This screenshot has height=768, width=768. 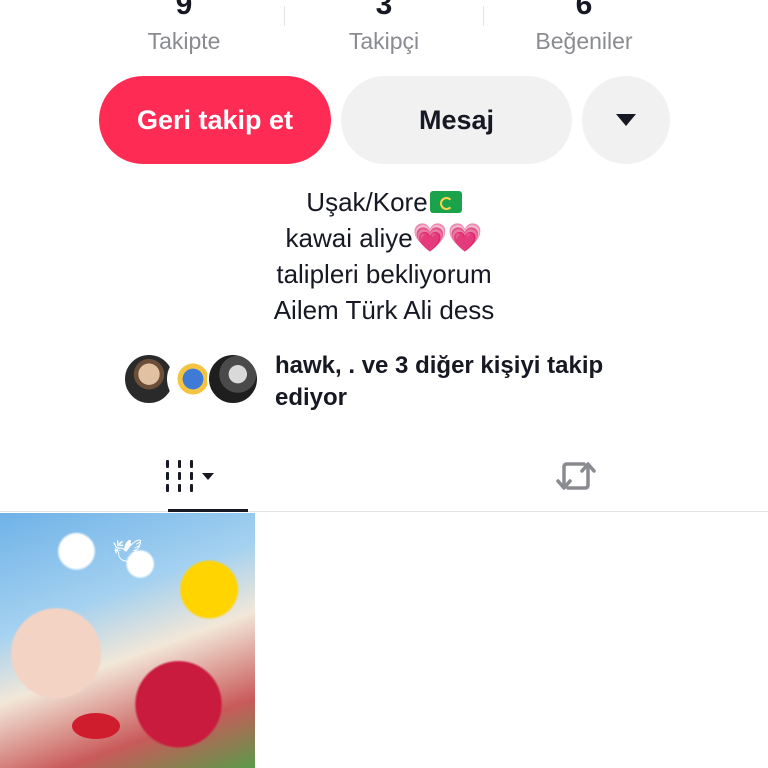 I want to click on green-flag-icon, so click(x=445, y=202).